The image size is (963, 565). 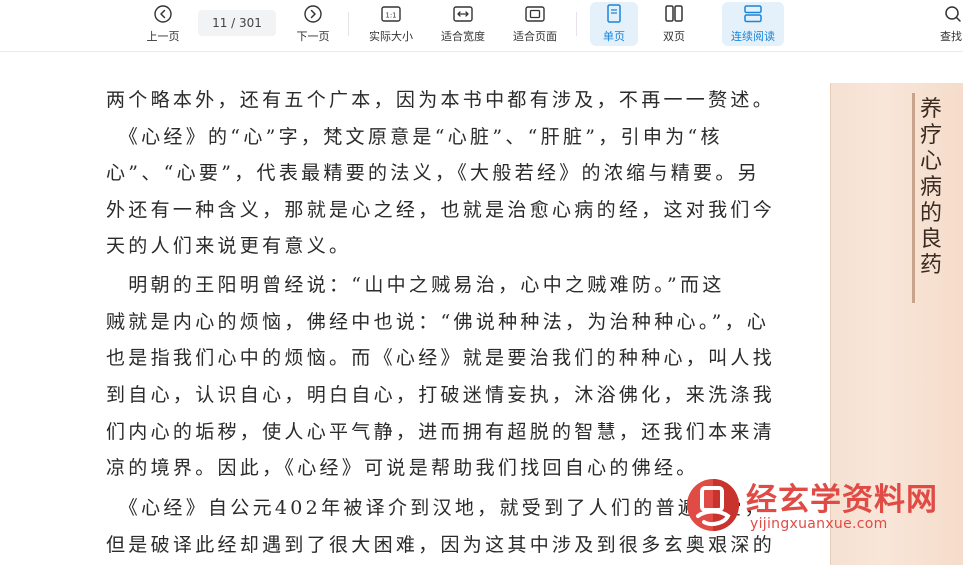 I want to click on double-page-icon, so click(x=674, y=14).